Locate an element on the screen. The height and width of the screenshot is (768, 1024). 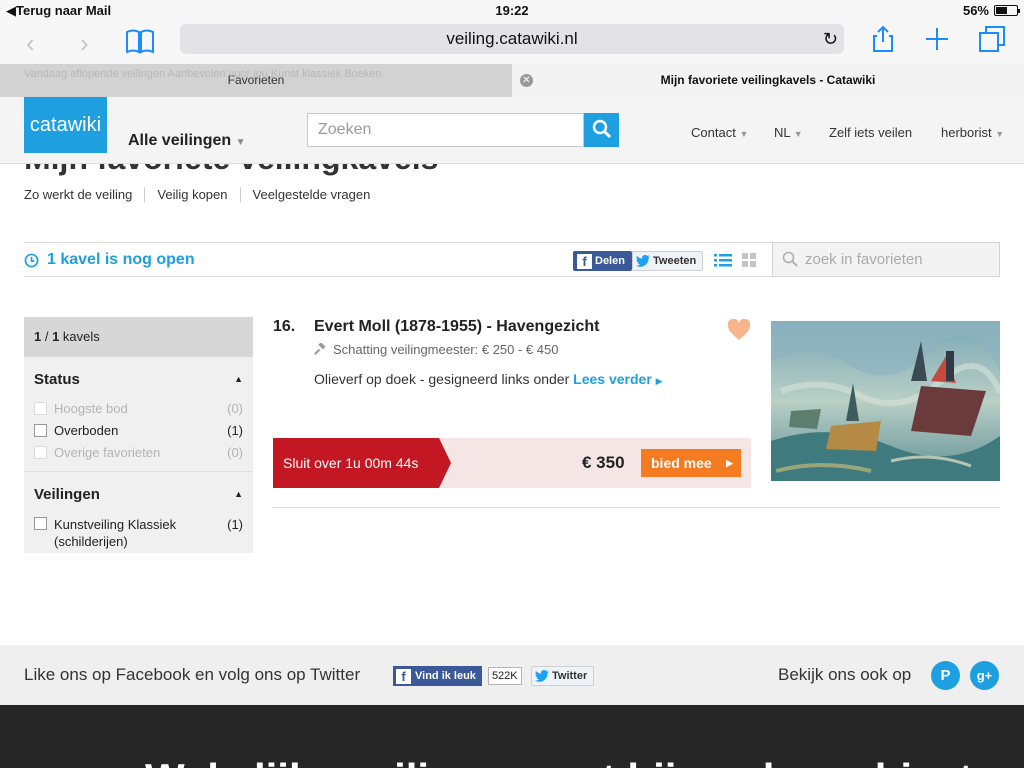
facebook-like-button: f Vind ik leuk 522K is located at coordinates (457, 676).